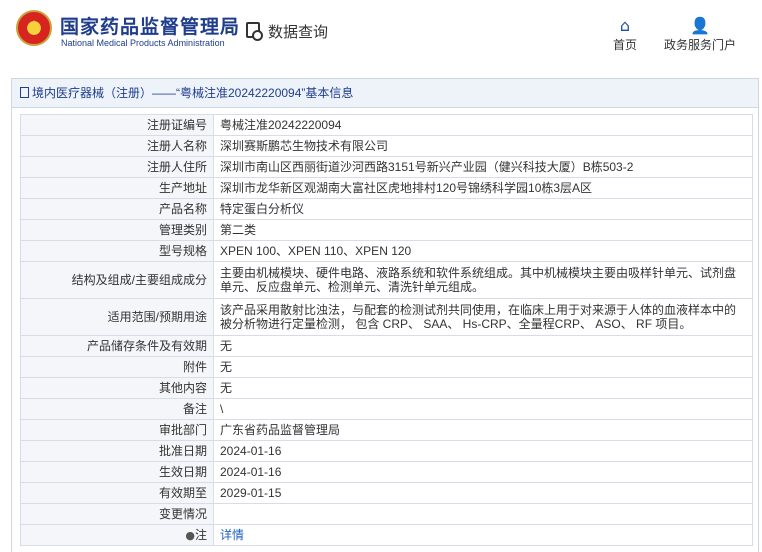  I want to click on field-value: \, so click(483, 409).